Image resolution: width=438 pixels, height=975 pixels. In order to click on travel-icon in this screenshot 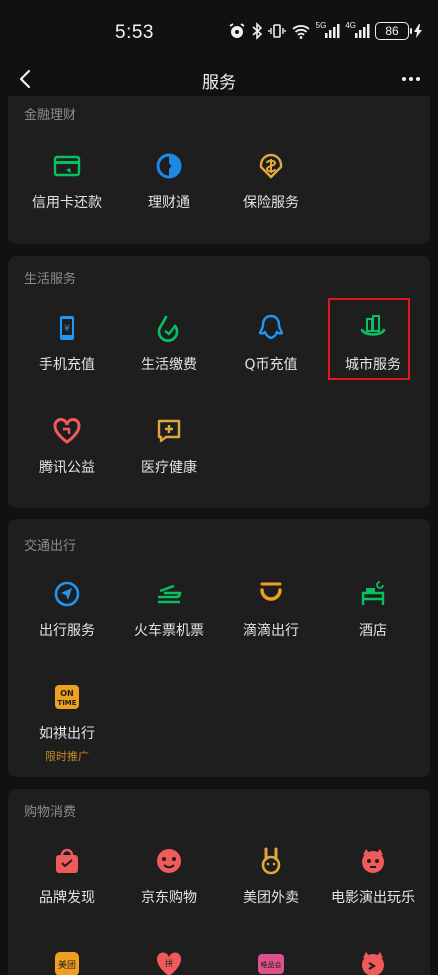, I will do `click(67, 594)`.